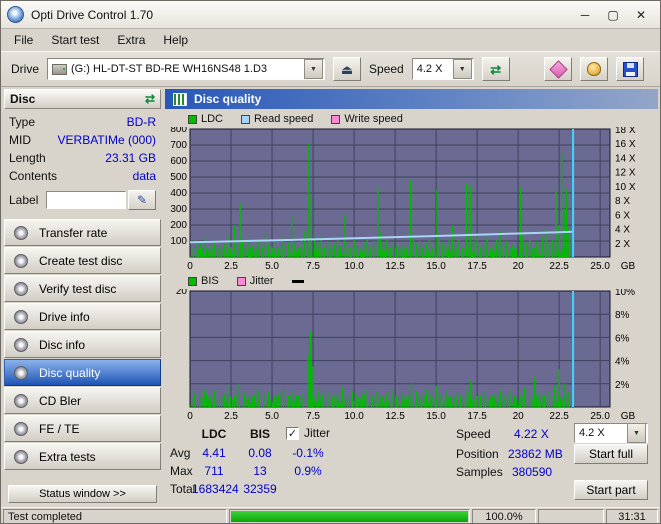 This screenshot has width=661, height=524. What do you see at coordinates (214, 453) in the screenshot?
I see `avg-ldc-value: 4.41` at bounding box center [214, 453].